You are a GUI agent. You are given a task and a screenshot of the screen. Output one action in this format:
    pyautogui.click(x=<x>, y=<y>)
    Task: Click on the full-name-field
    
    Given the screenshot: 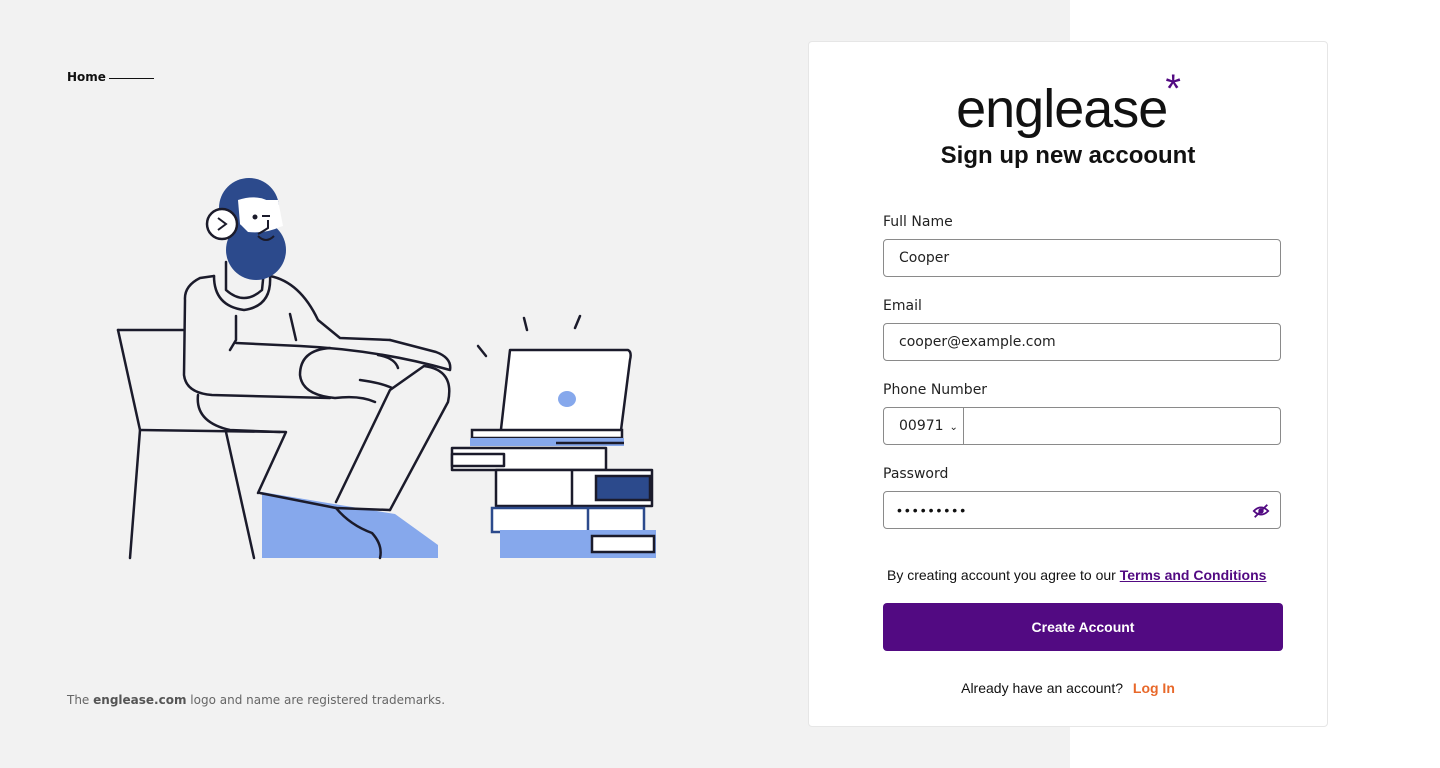 What is the action you would take?
    pyautogui.click(x=1082, y=258)
    